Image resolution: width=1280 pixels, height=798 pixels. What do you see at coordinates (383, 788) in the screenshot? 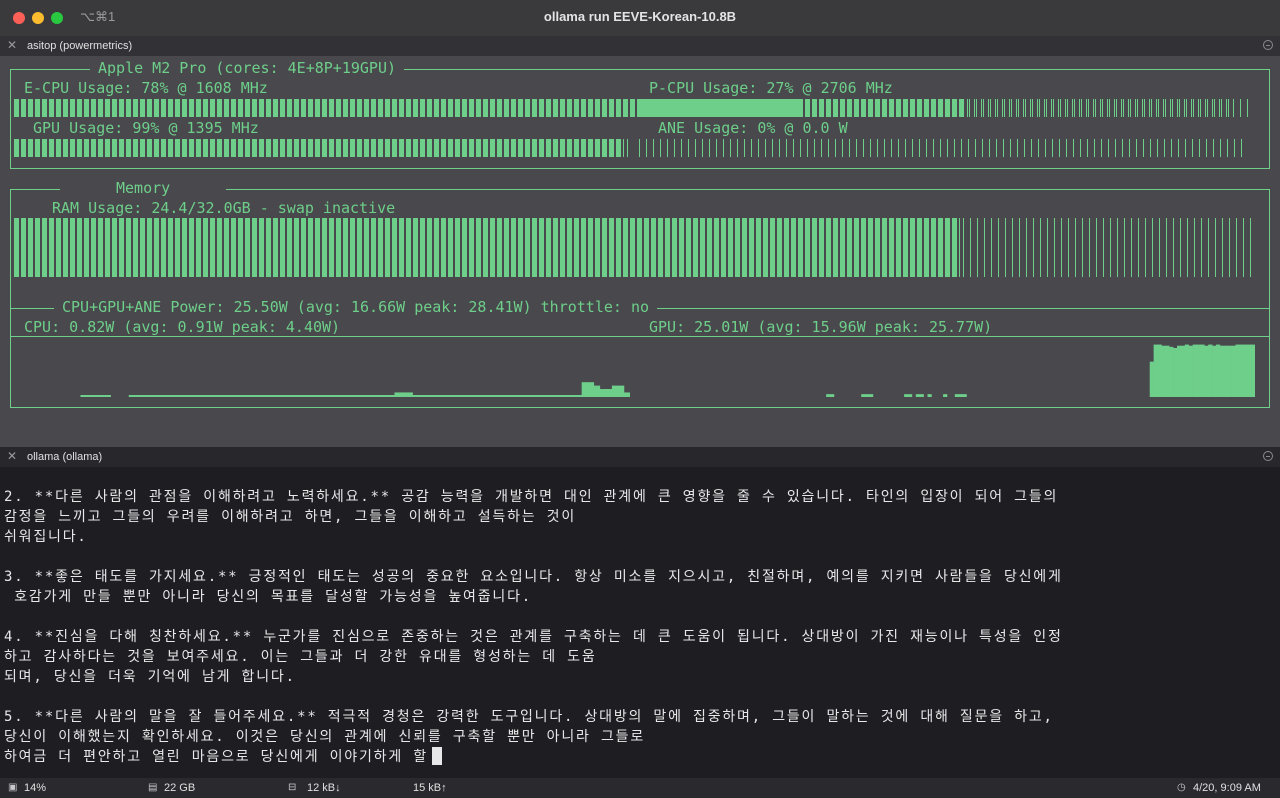
I see `network-sparkline` at bounding box center [383, 788].